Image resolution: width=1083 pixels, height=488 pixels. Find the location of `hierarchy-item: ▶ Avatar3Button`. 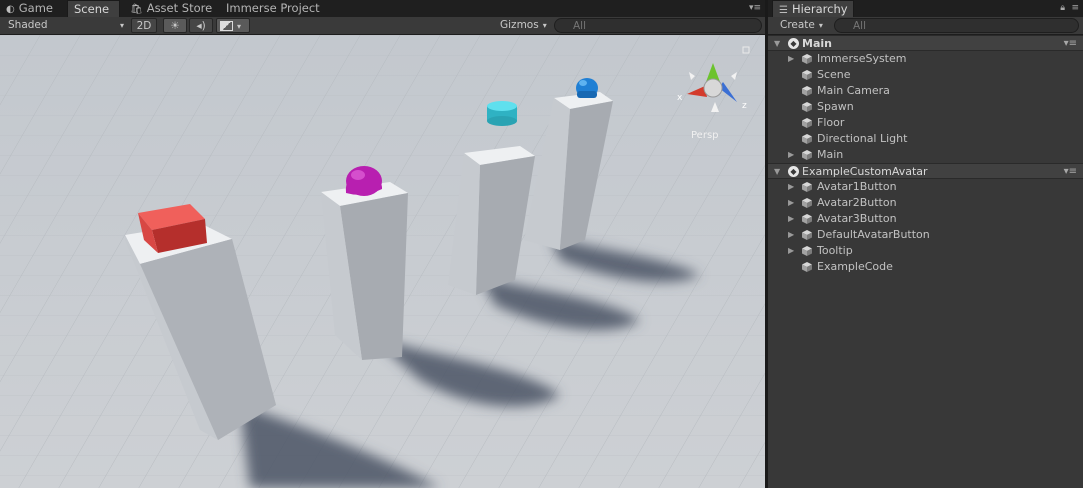

hierarchy-item: ▶ Avatar3Button is located at coordinates (925, 219).